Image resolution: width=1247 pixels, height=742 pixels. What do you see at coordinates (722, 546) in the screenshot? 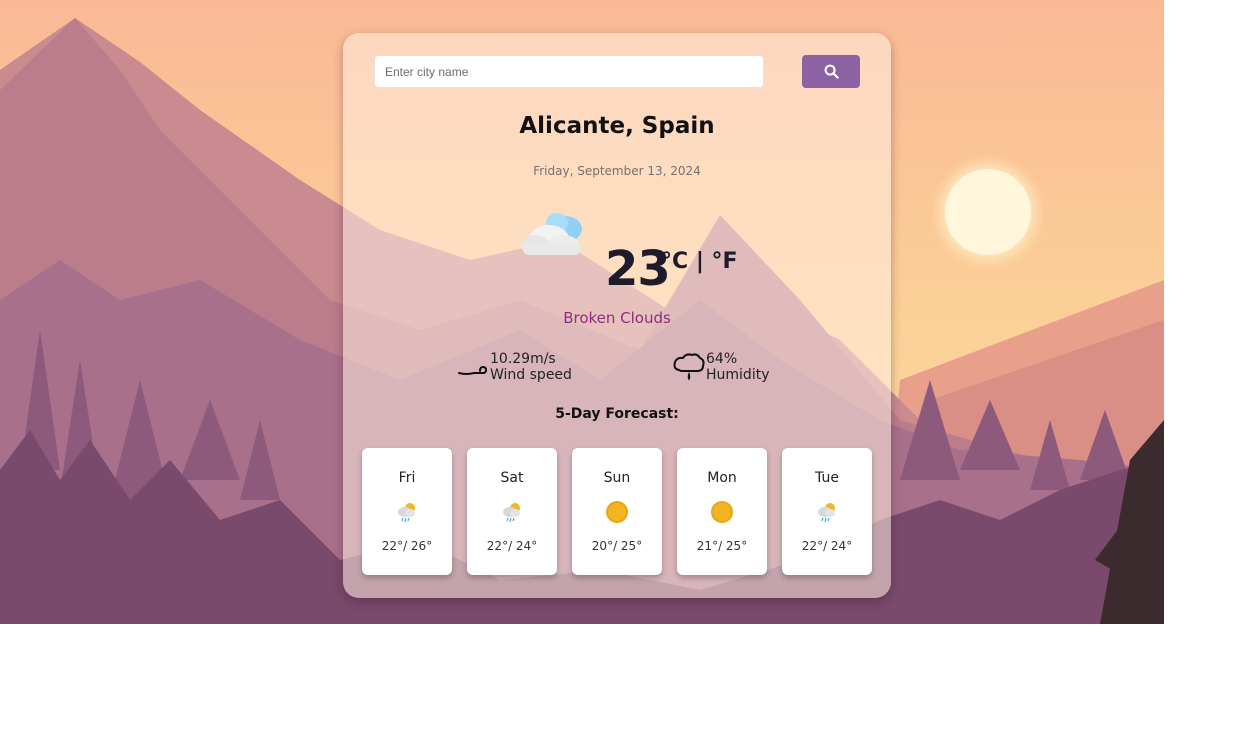
I see `forecast-temps: 21°/ 25°` at bounding box center [722, 546].